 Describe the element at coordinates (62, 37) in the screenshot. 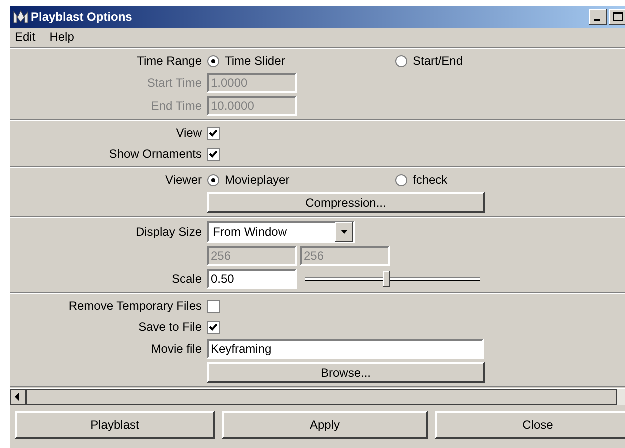

I see `menu-item: Help` at that location.